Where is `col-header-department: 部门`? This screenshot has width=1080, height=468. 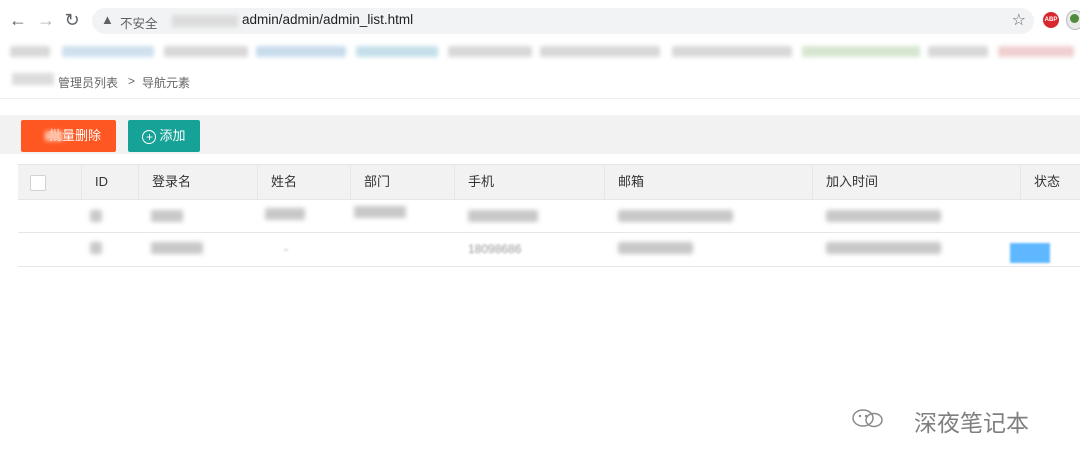 col-header-department: 部门 is located at coordinates (402, 182).